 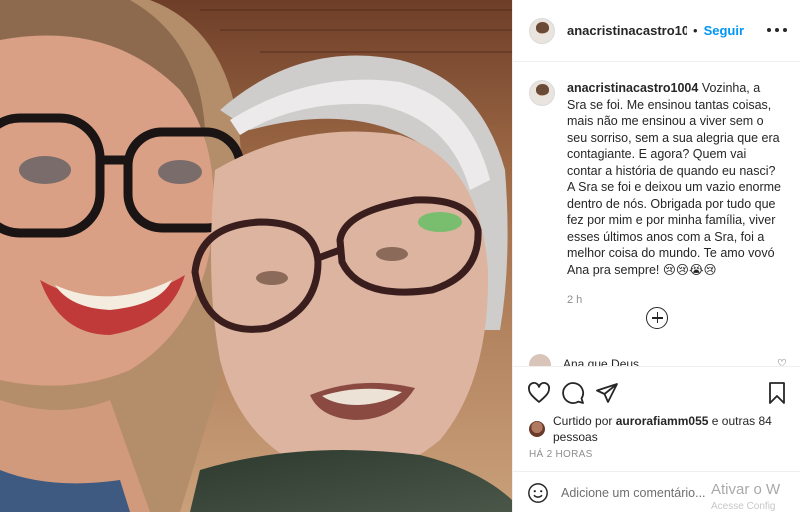 What do you see at coordinates (584, 421) in the screenshot?
I see `likes-prefix: Curtido por` at bounding box center [584, 421].